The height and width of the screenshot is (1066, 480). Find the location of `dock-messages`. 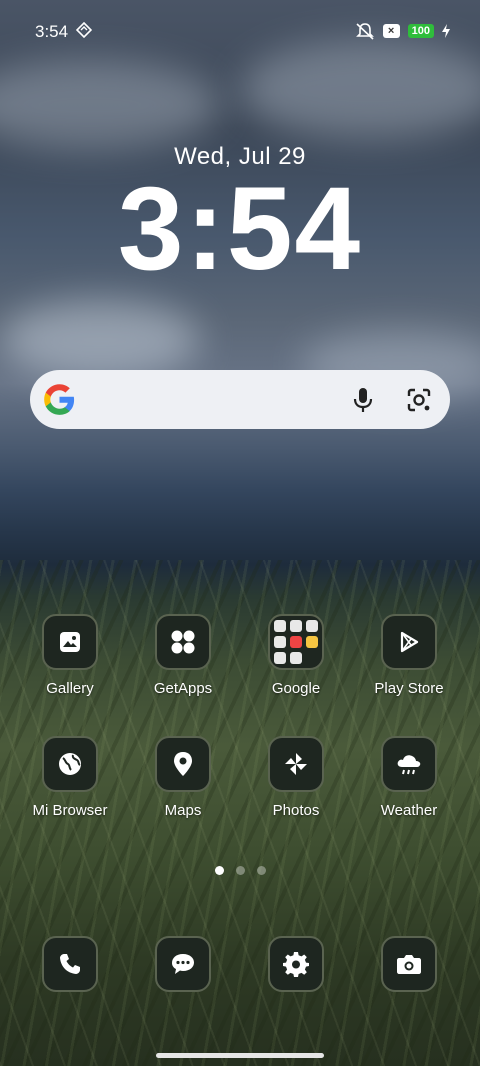

dock-messages is located at coordinates (183, 964).